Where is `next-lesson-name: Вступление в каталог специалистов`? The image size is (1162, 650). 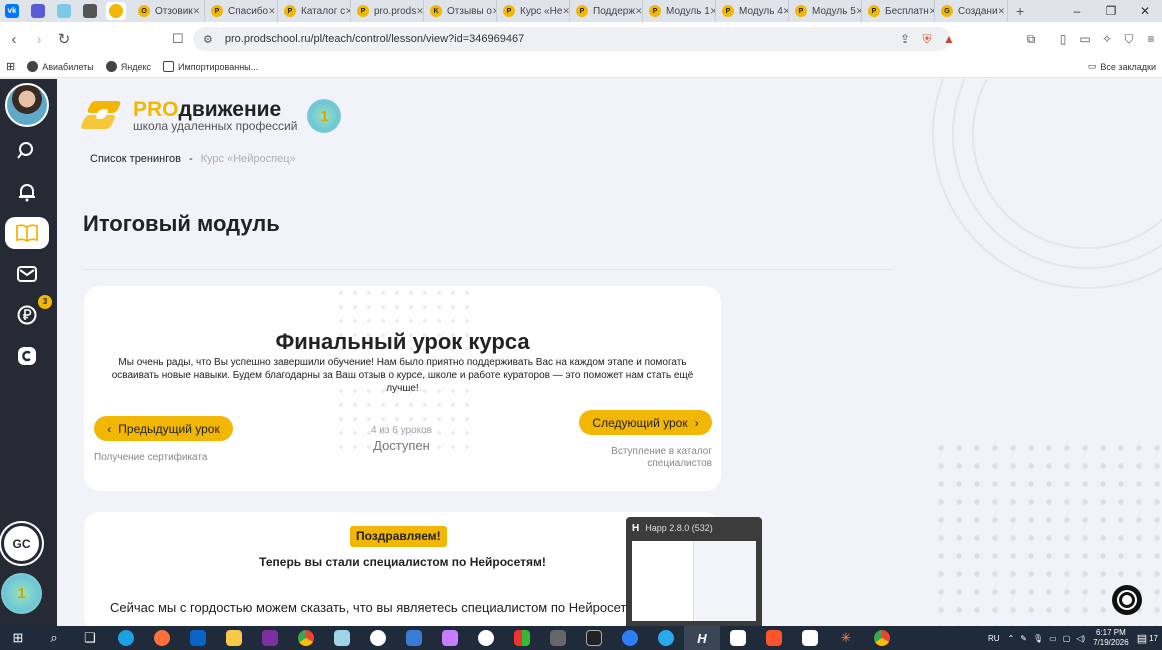 next-lesson-name: Вступление в каталог специалистов is located at coordinates (649, 458).